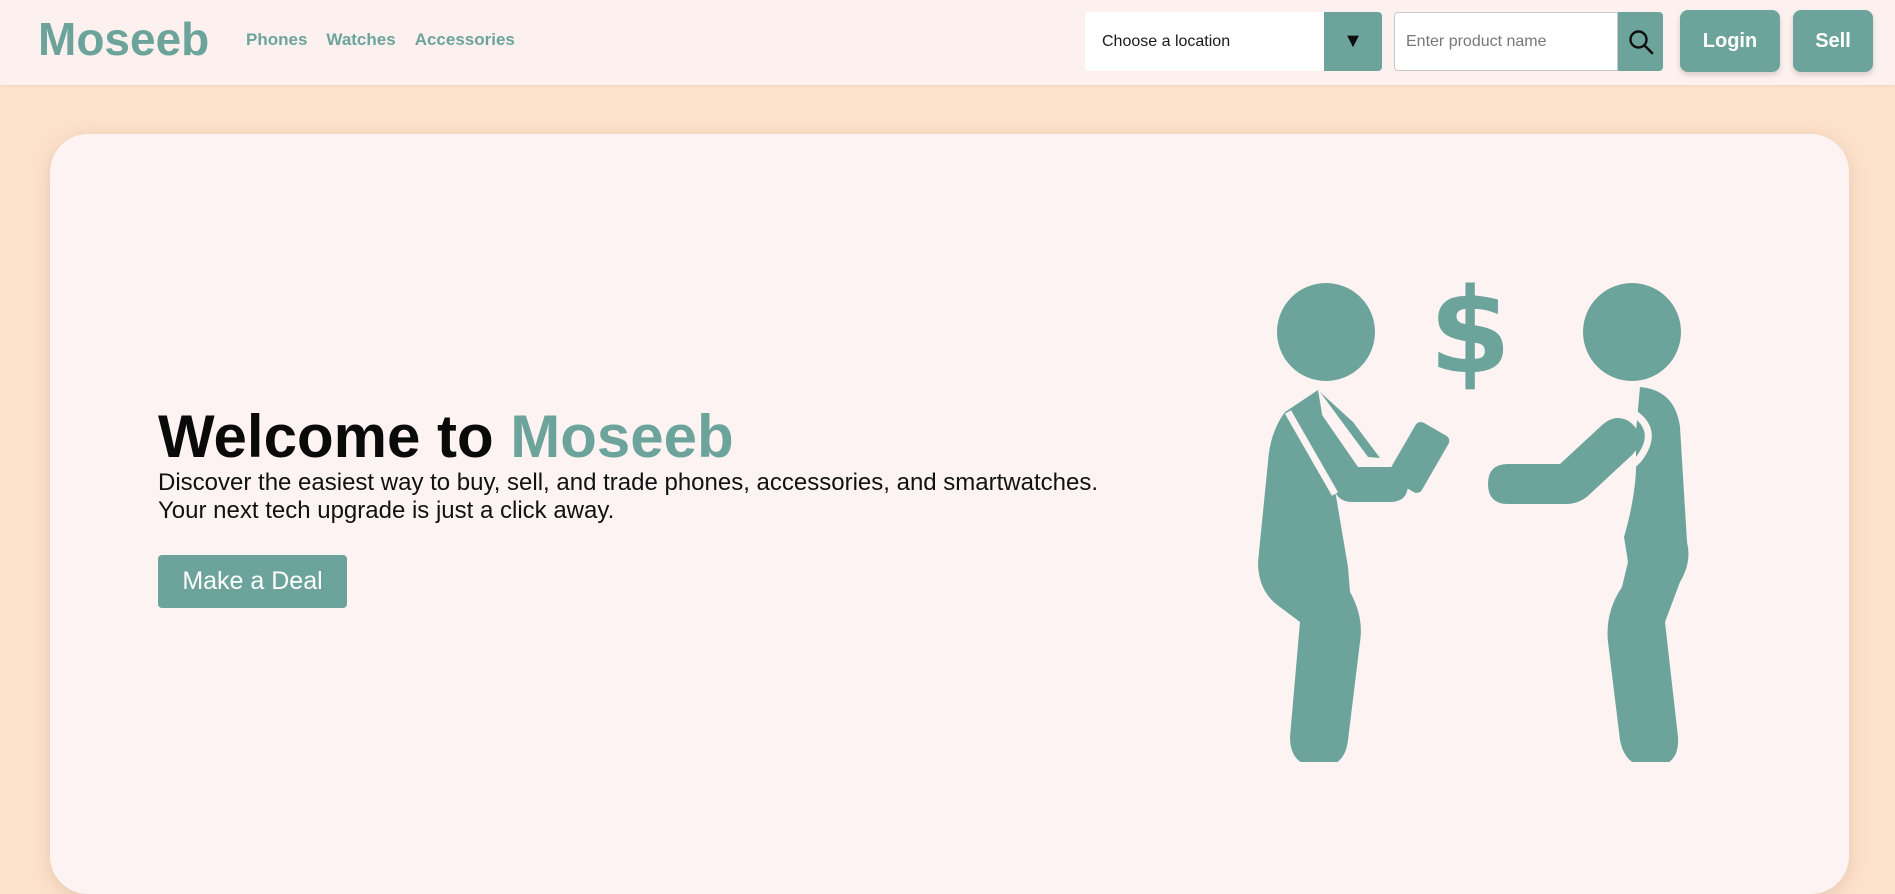  I want to click on dropdown-arrow-icon: ▼, so click(1353, 41).